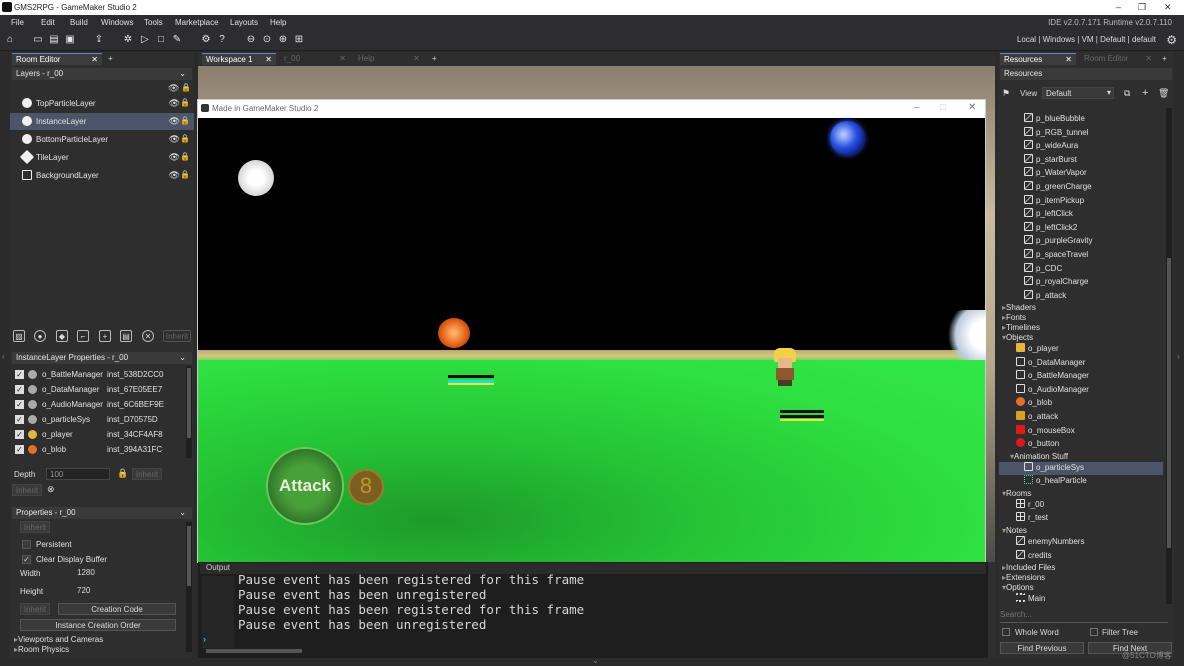 The width and height of the screenshot is (1184, 666). What do you see at coordinates (10, 40) in the screenshot?
I see `home-icon: ⌂` at bounding box center [10, 40].